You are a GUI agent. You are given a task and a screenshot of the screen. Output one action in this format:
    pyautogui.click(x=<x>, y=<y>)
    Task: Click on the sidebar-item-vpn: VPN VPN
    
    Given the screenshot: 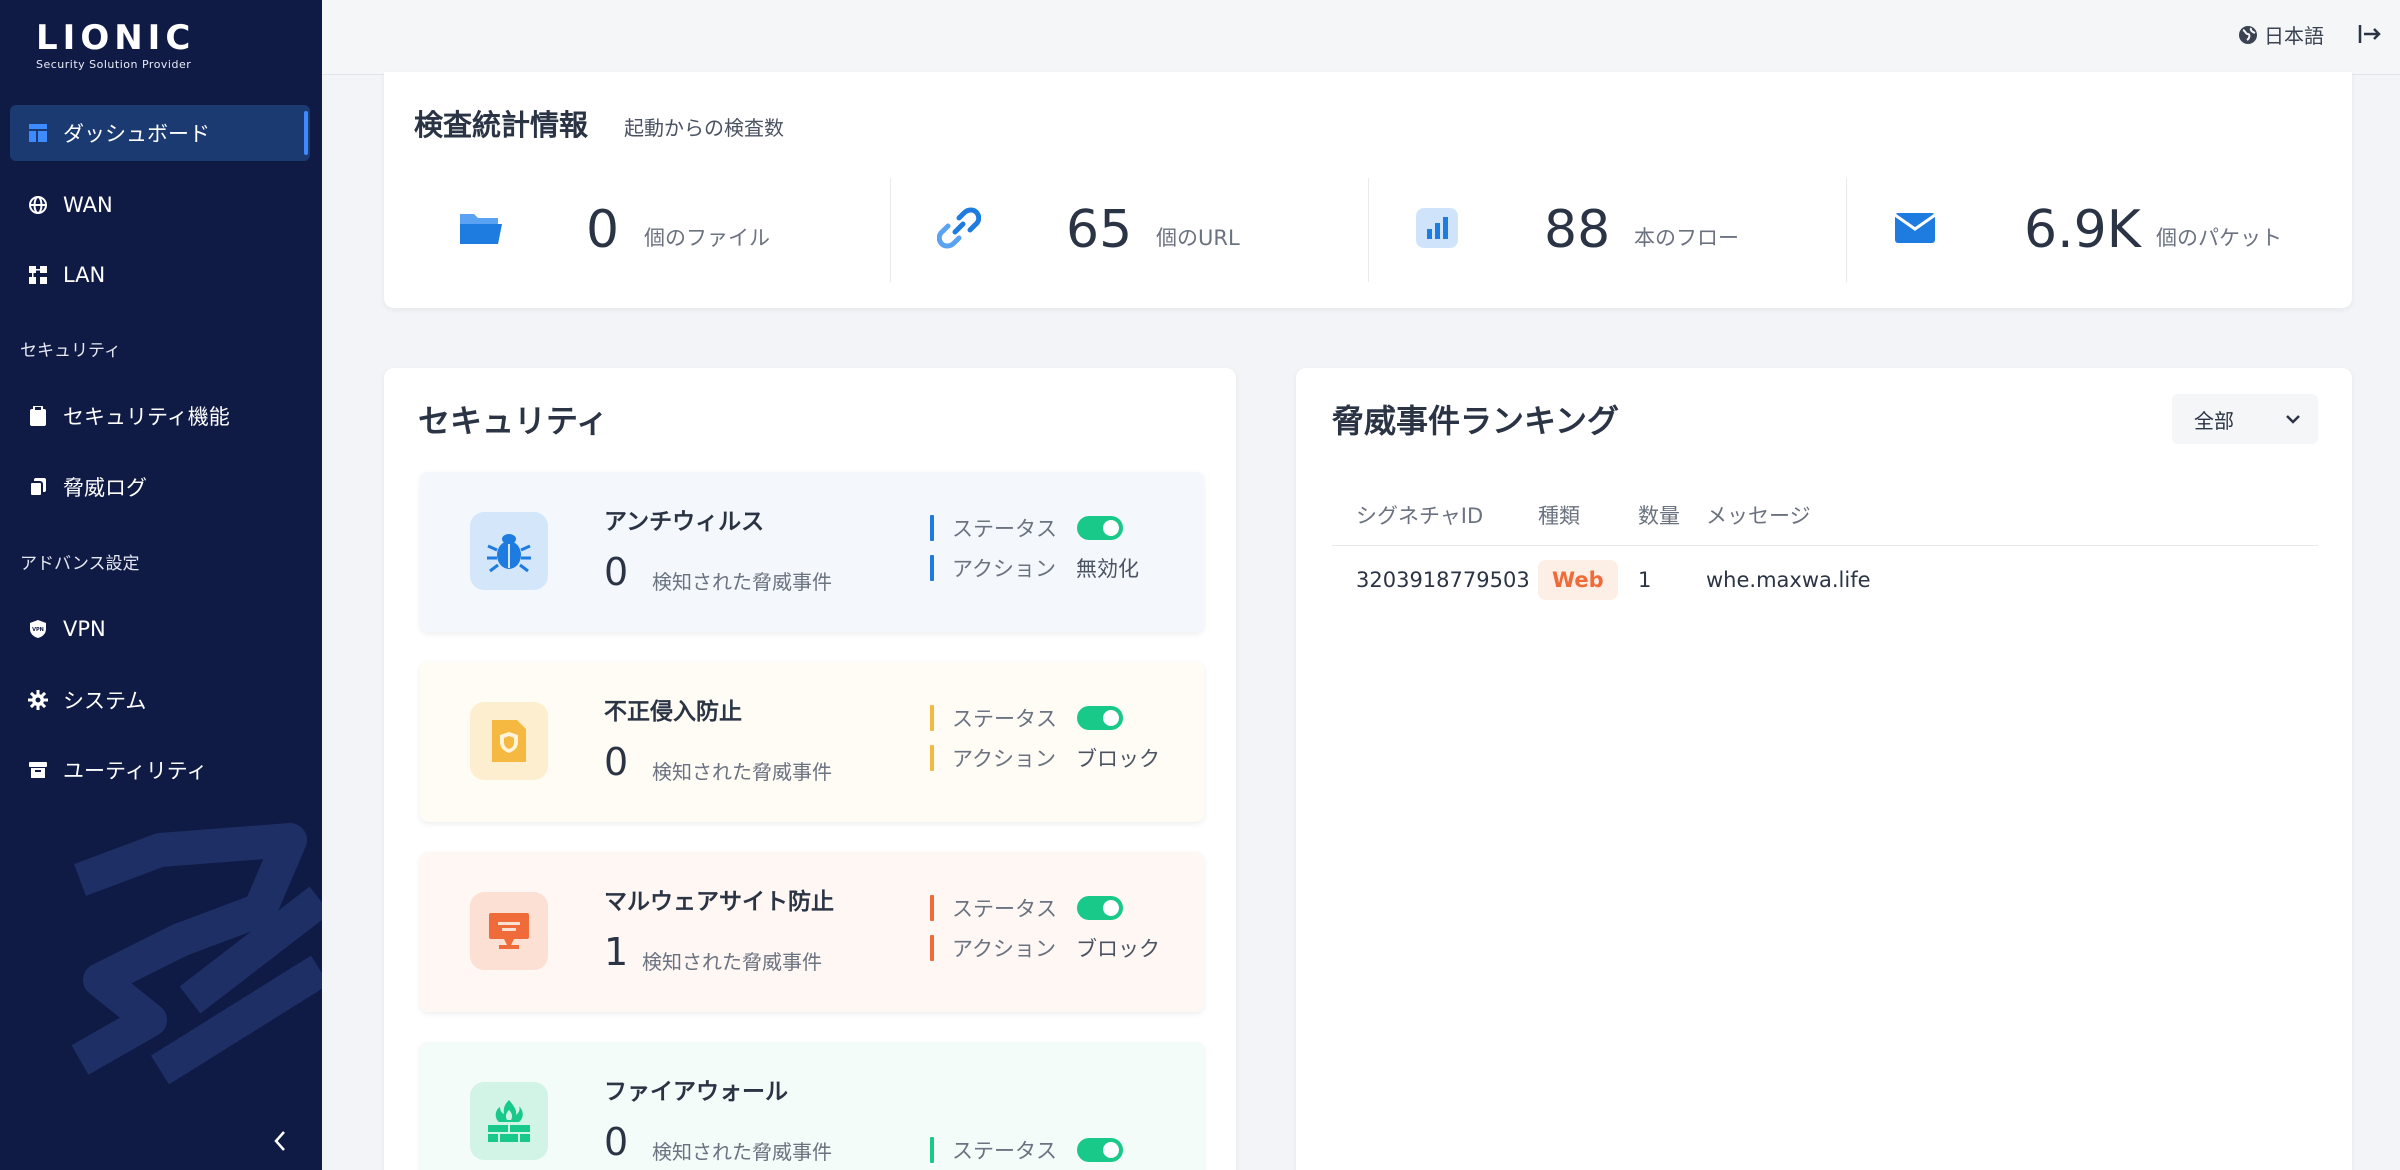 What is the action you would take?
    pyautogui.click(x=160, y=629)
    